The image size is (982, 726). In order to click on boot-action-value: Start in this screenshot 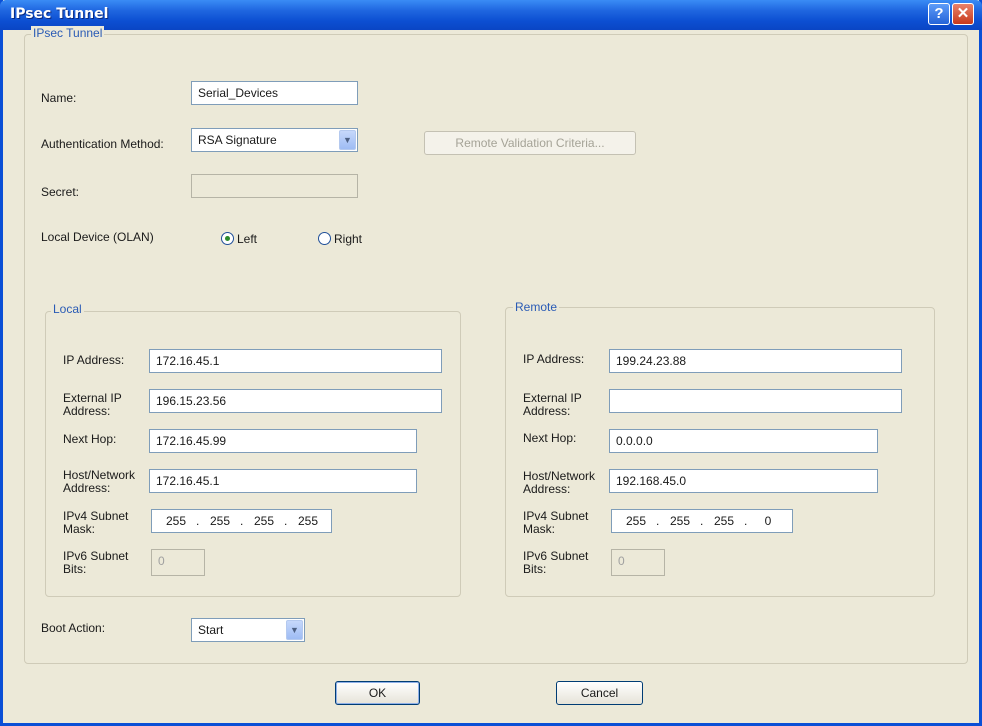, I will do `click(211, 630)`.